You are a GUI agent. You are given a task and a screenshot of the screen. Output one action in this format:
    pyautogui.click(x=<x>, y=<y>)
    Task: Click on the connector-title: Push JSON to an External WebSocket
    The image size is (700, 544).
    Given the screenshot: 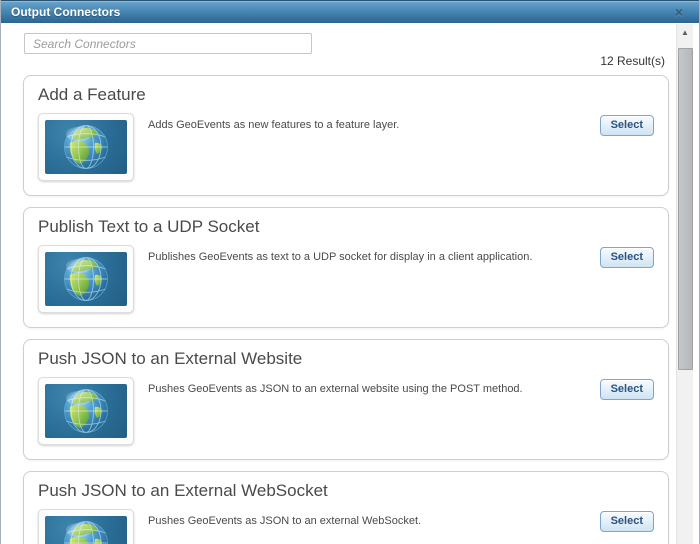 What is the action you would take?
    pyautogui.click(x=183, y=490)
    